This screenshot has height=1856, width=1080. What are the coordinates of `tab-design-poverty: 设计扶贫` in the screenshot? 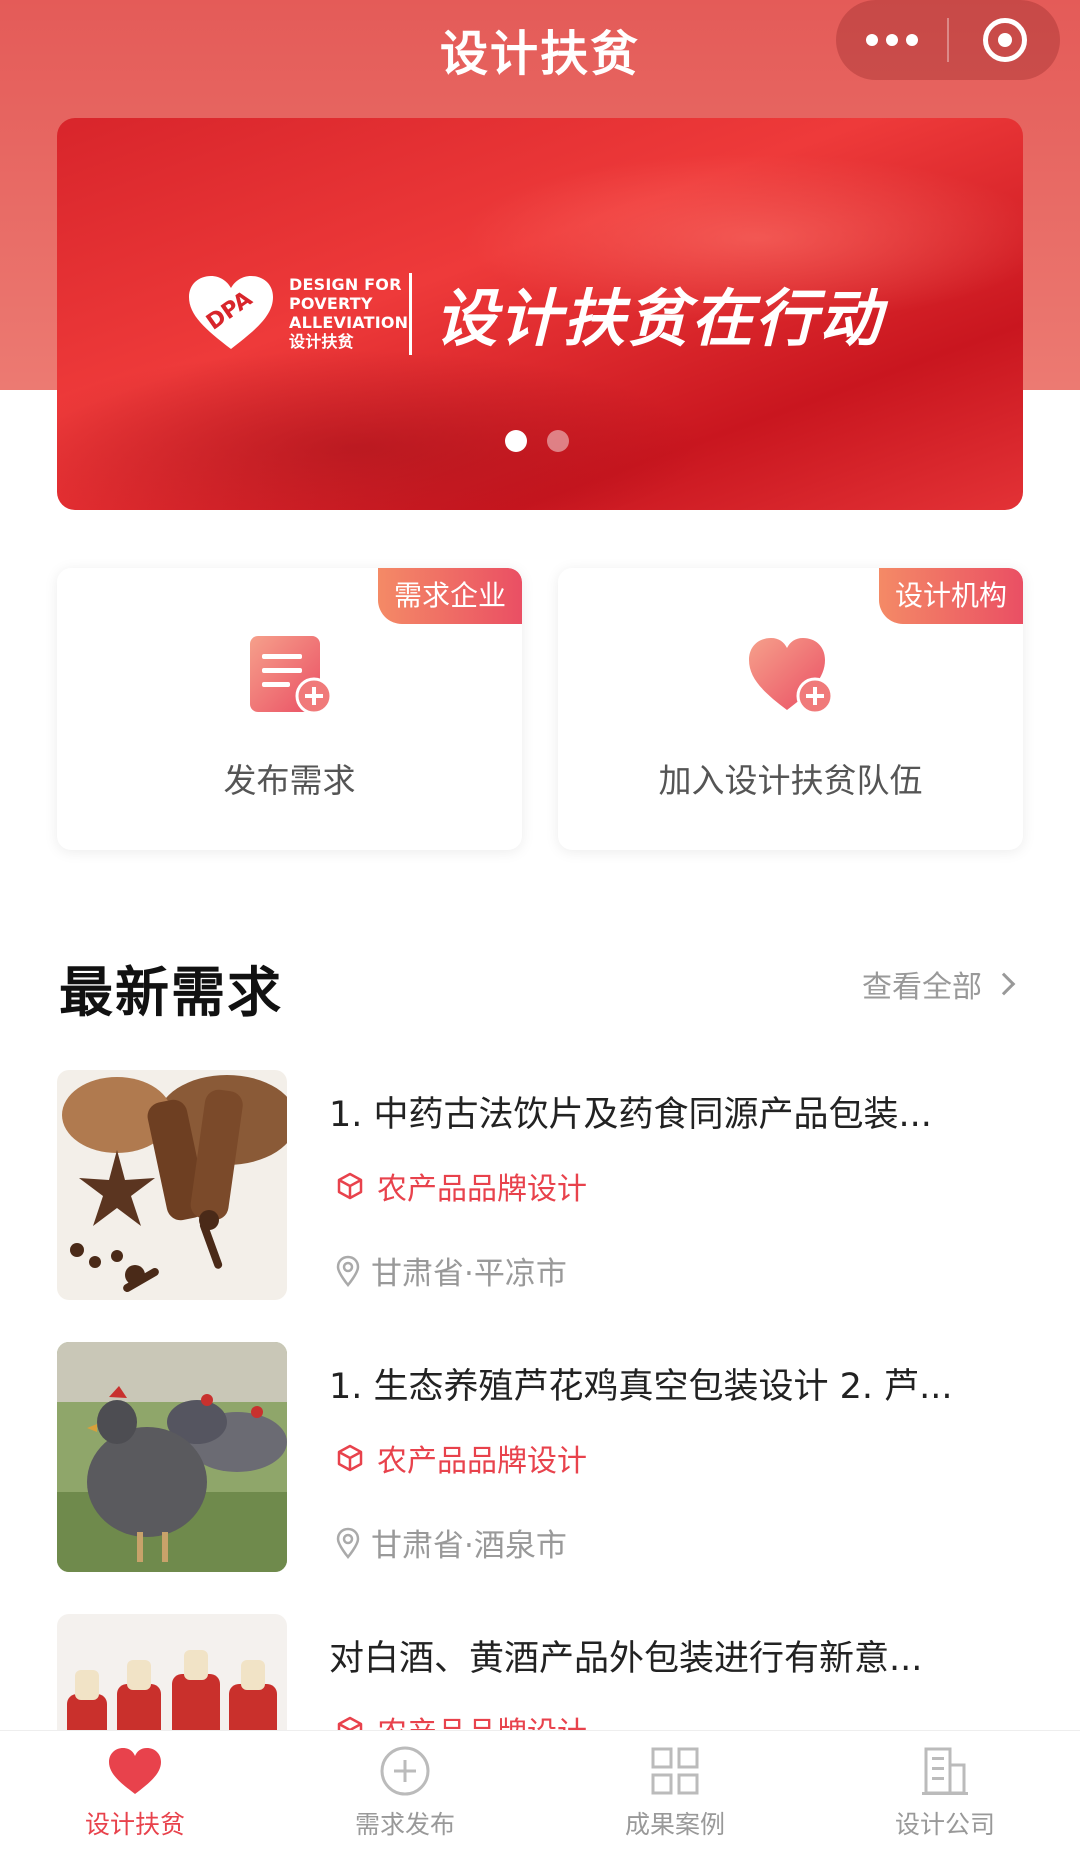 It's located at (135, 1793).